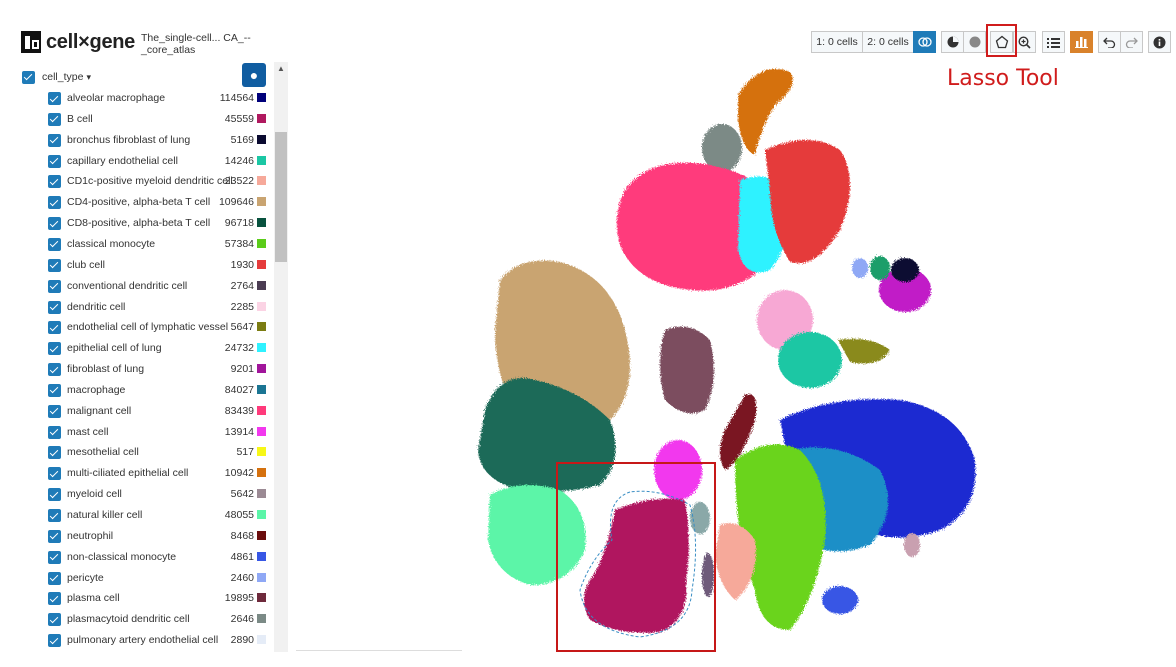 This screenshot has width=1176, height=667. I want to click on category-checkbox, so click(28, 77).